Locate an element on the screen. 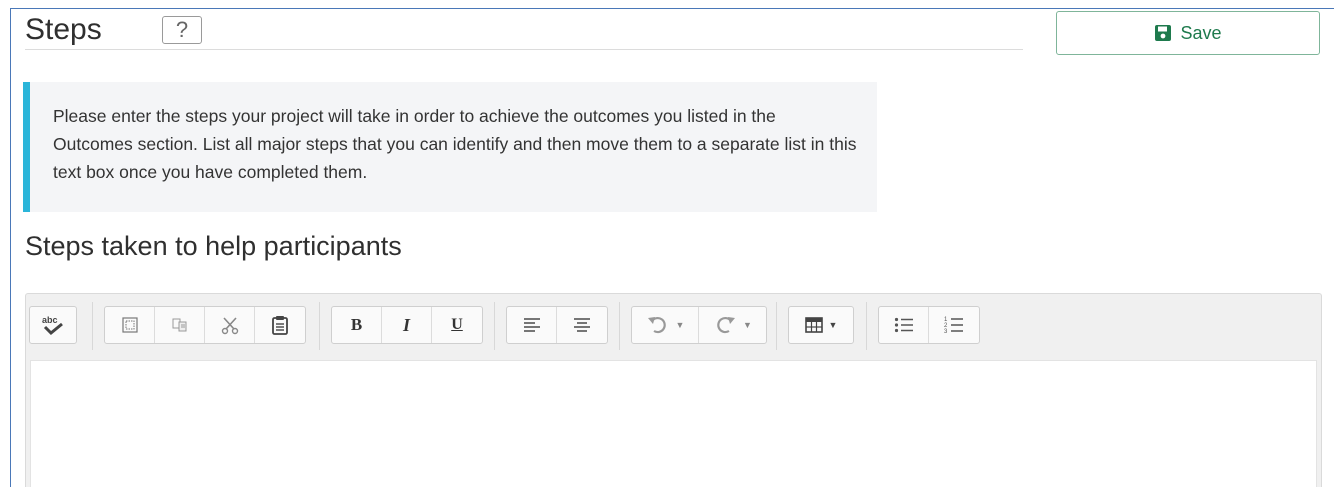 This screenshot has height=487, width=1334. paste-icon is located at coordinates (280, 325).